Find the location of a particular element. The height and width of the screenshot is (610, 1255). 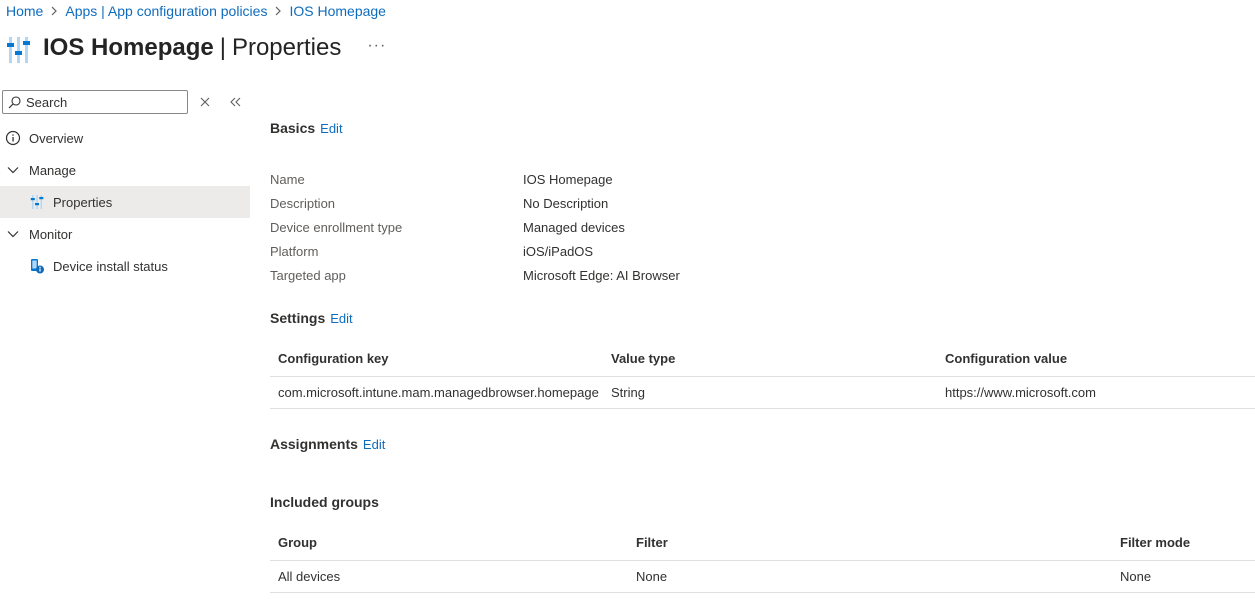

breadcrumb-home: Home is located at coordinates (24, 11).